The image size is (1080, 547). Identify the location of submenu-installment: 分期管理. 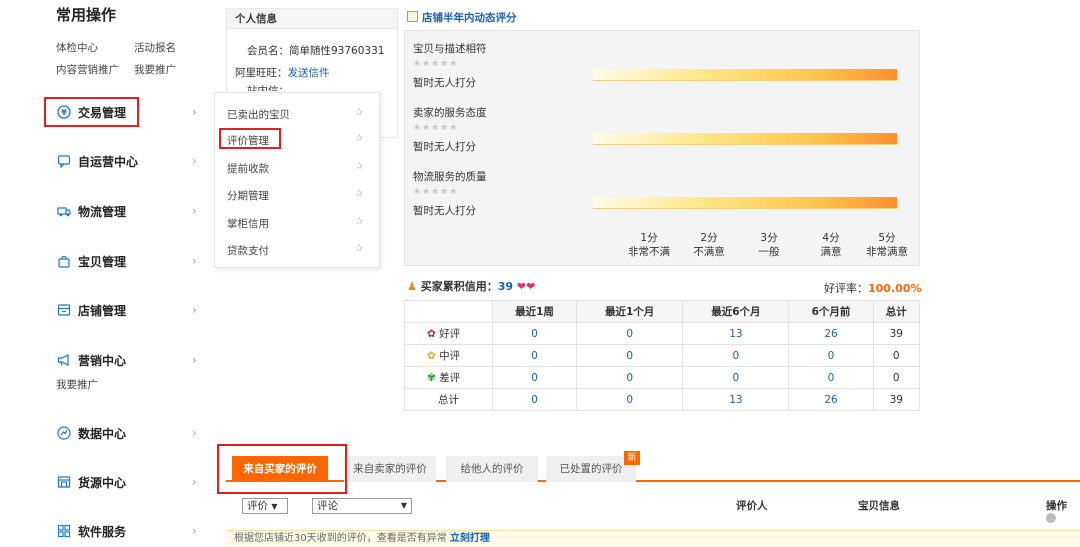
(248, 195).